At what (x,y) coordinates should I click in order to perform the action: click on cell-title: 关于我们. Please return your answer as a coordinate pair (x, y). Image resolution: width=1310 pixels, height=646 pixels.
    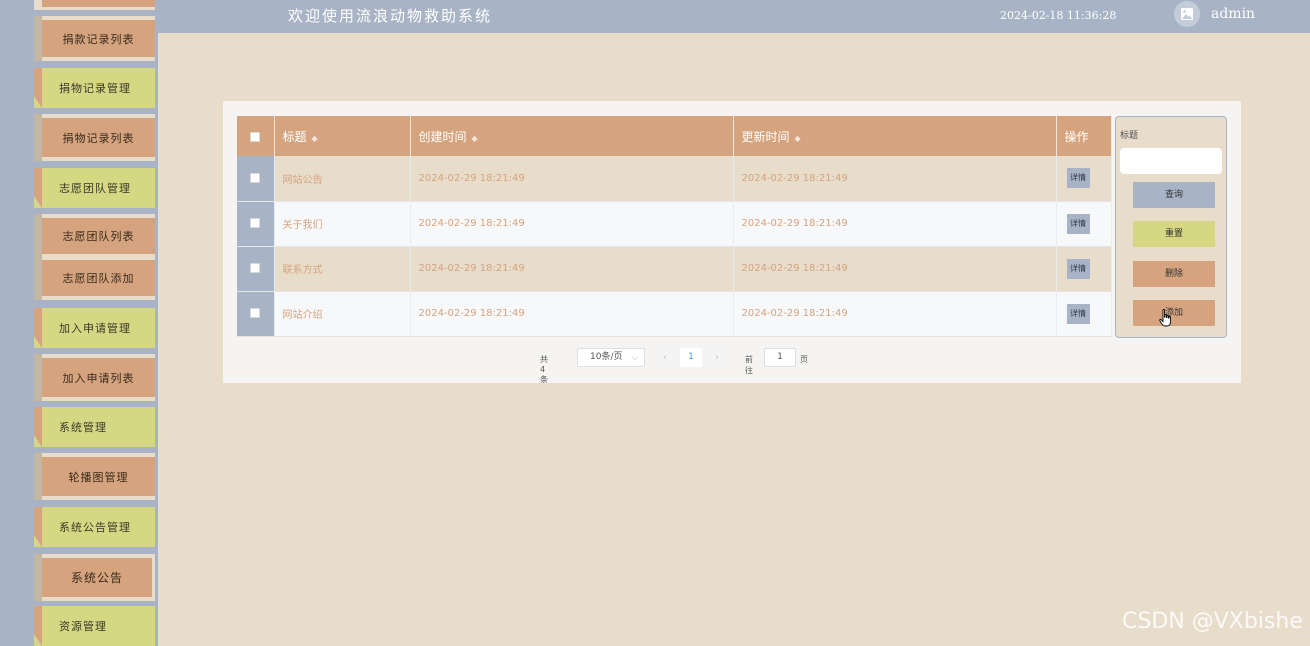
    Looking at the image, I should click on (342, 224).